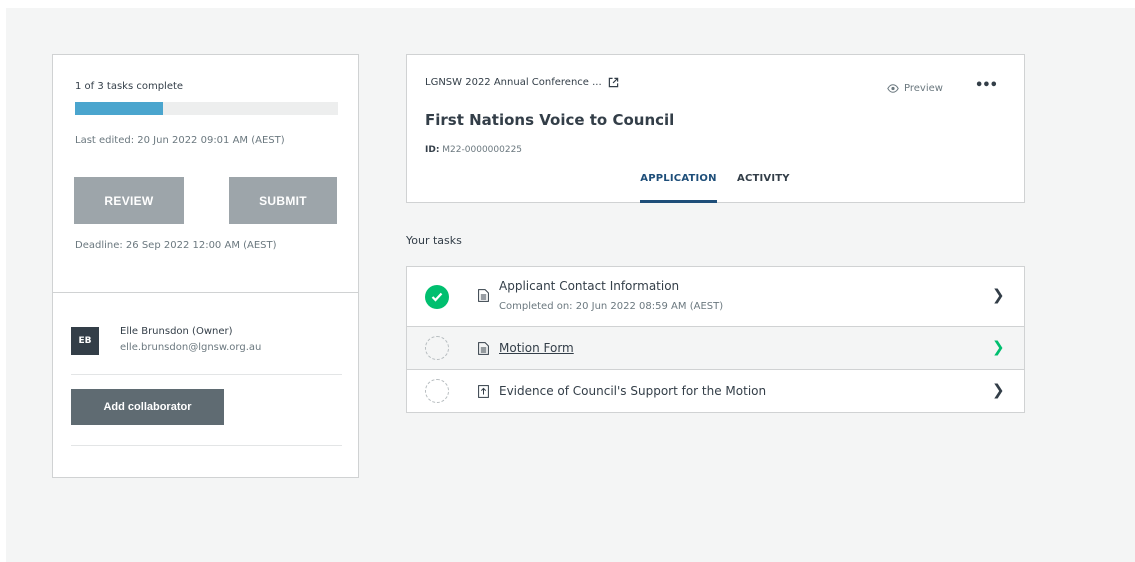 The width and height of the screenshot is (1135, 562). I want to click on avatar: EB, so click(85, 341).